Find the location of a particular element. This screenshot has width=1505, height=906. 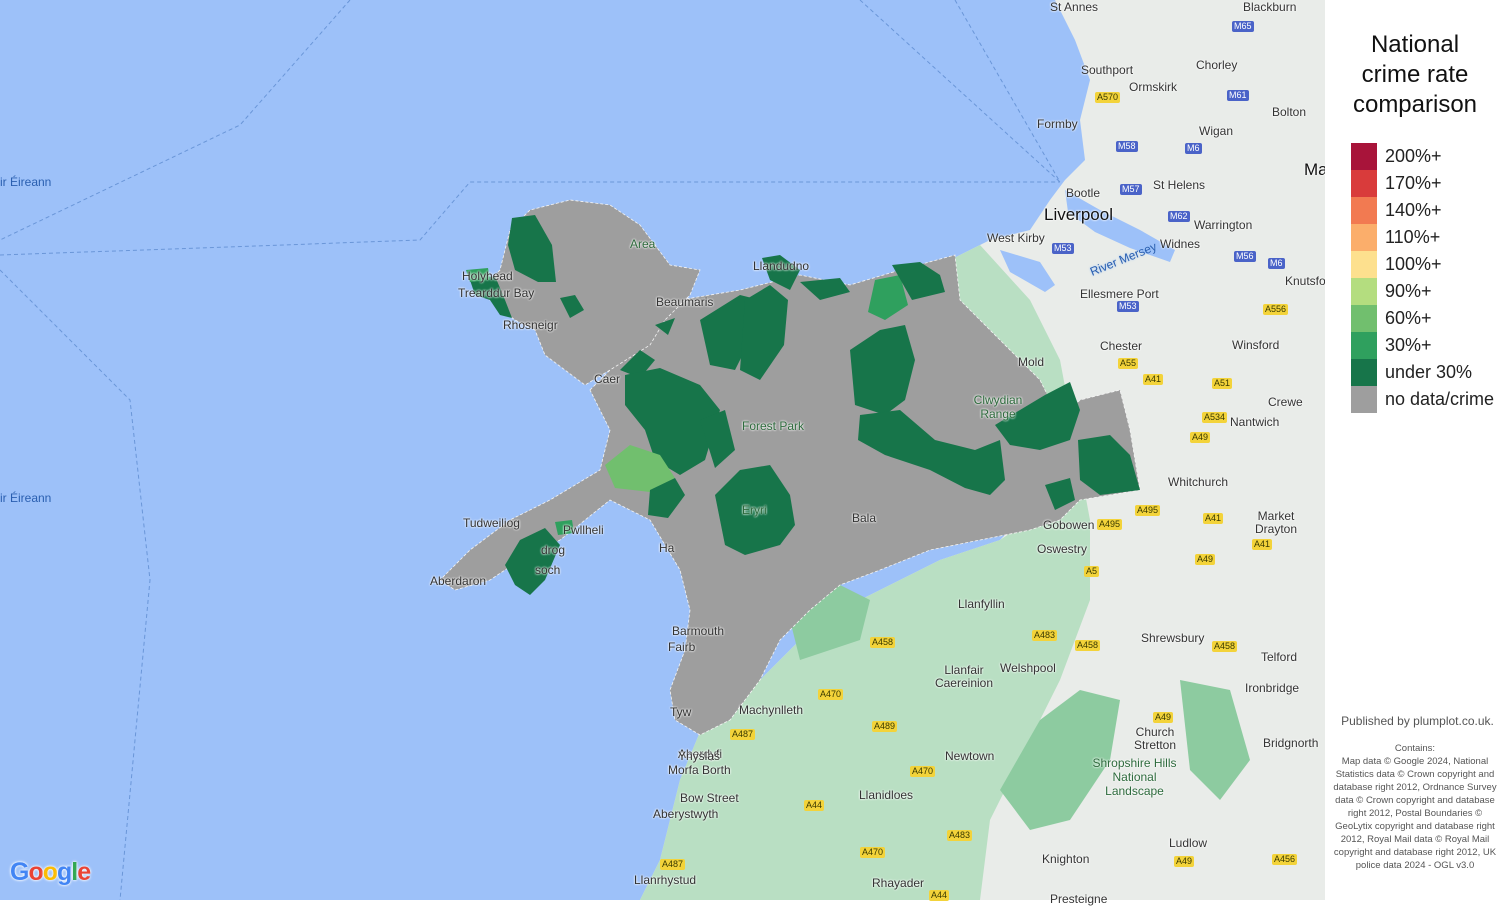

place-machynlleth: Machynlleth is located at coordinates (771, 710).